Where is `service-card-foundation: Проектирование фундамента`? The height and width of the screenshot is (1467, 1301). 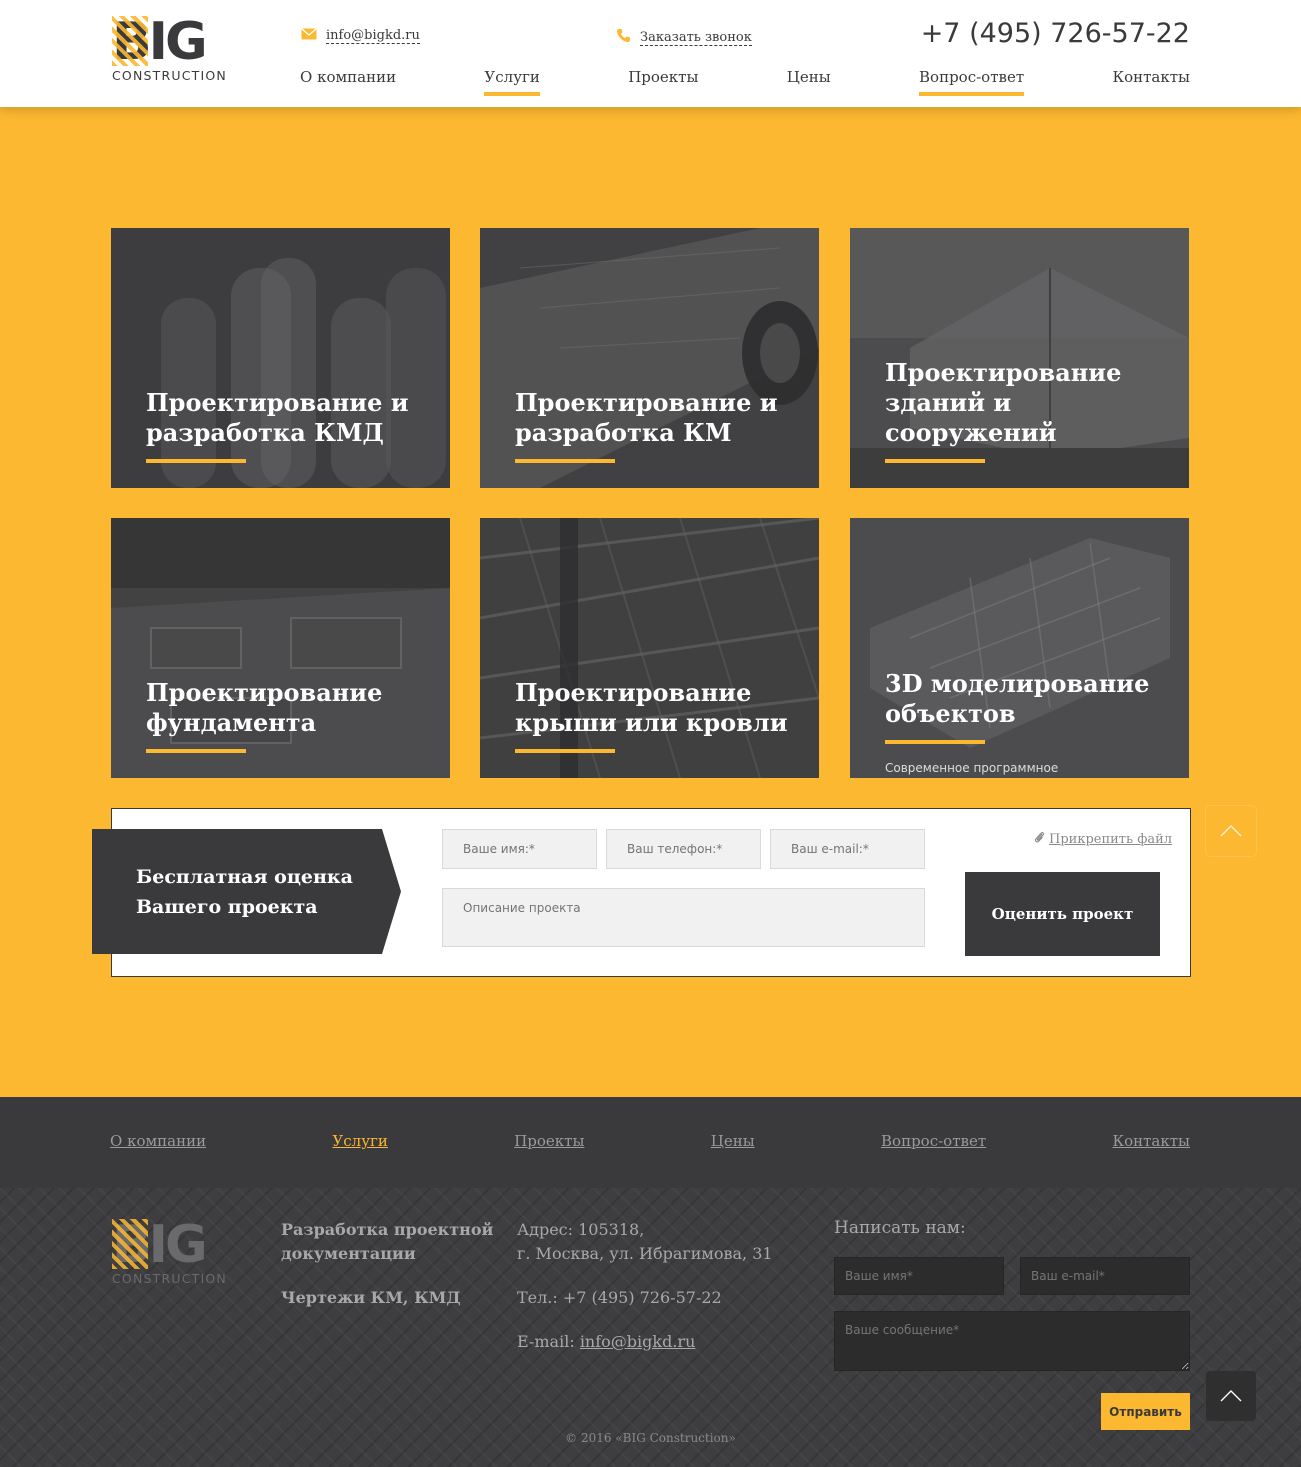 service-card-foundation: Проектирование фундамента is located at coordinates (280, 648).